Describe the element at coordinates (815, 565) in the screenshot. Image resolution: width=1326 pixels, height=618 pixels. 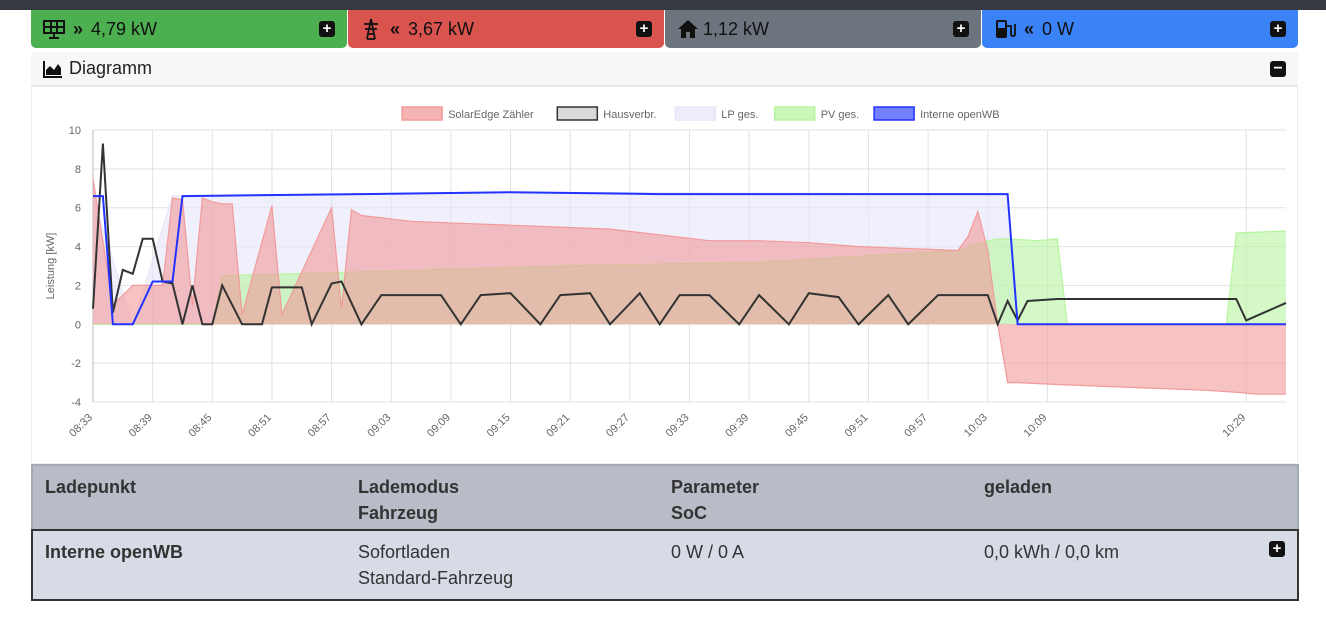
I see `chargepoint-params: 0 W / 0 A` at that location.